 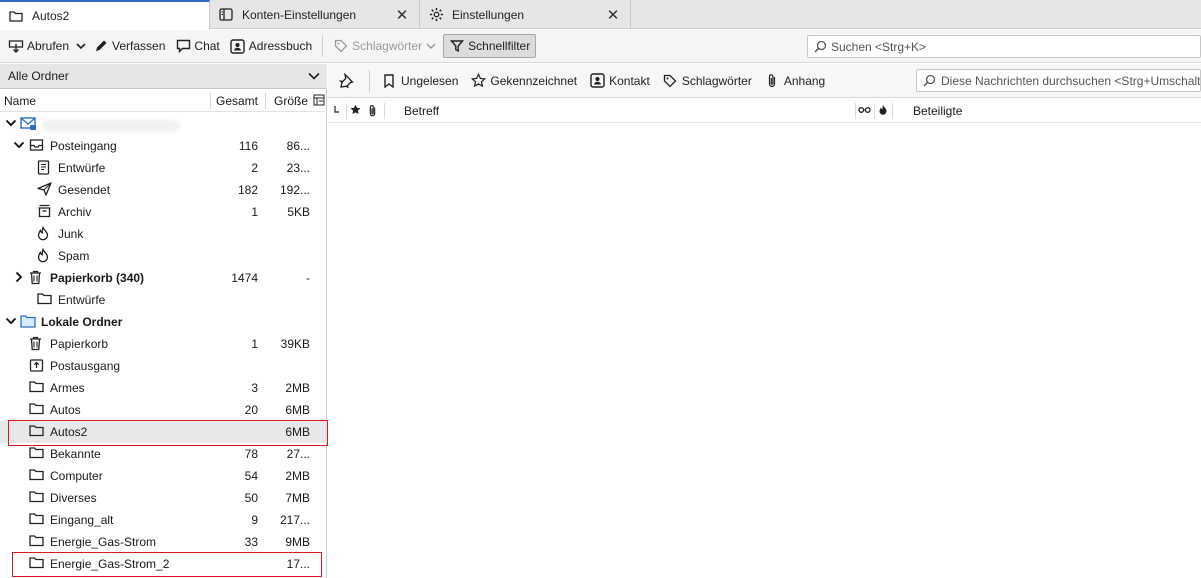 What do you see at coordinates (804, 80) in the screenshot?
I see `attachment-filter-label: Anhang` at bounding box center [804, 80].